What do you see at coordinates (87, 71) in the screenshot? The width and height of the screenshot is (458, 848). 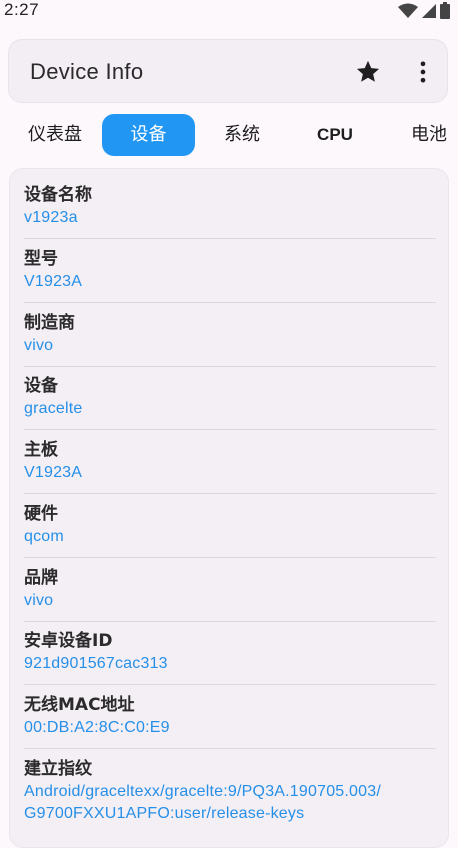 I see `app-title: Device Info` at bounding box center [87, 71].